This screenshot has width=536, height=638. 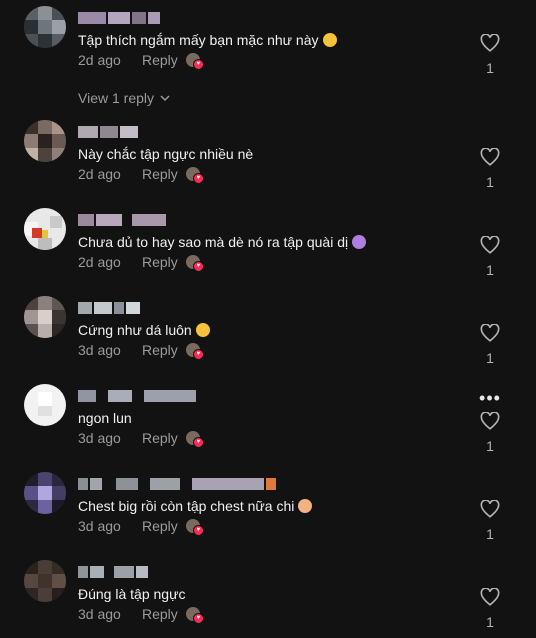 I want to click on view-replies-button: View 1 reply, so click(x=124, y=98).